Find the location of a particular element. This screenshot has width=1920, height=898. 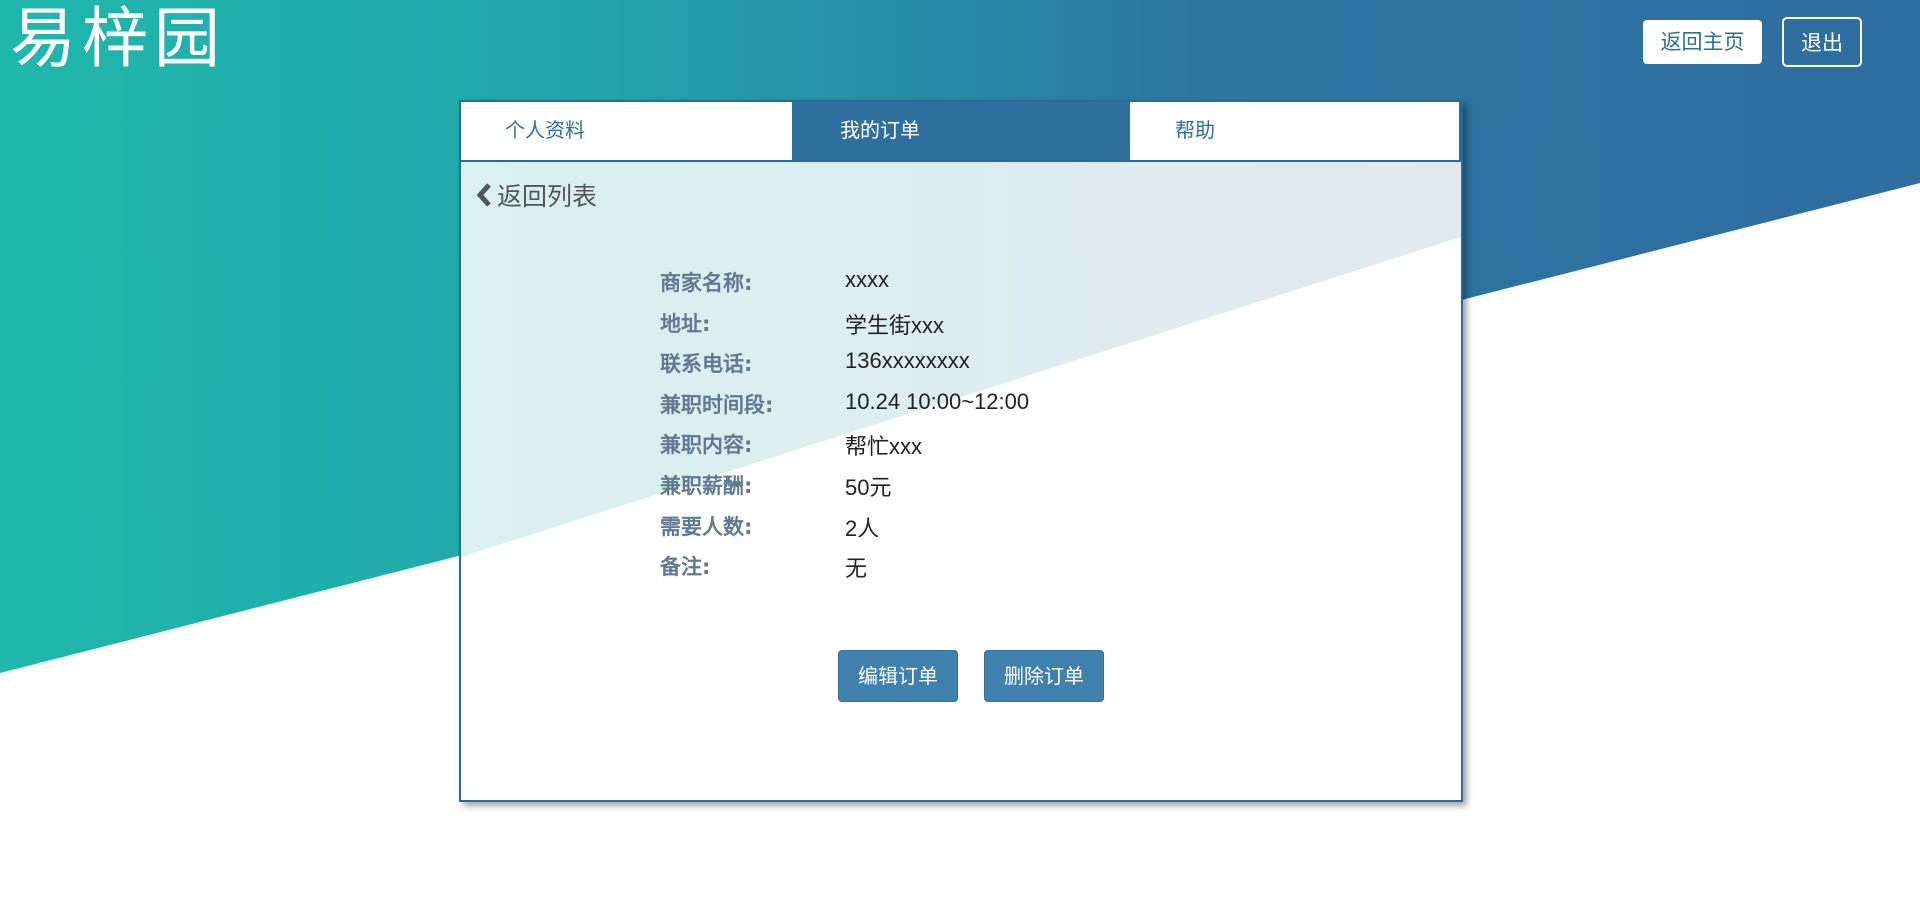

address-label: 地址: is located at coordinates (685, 323).